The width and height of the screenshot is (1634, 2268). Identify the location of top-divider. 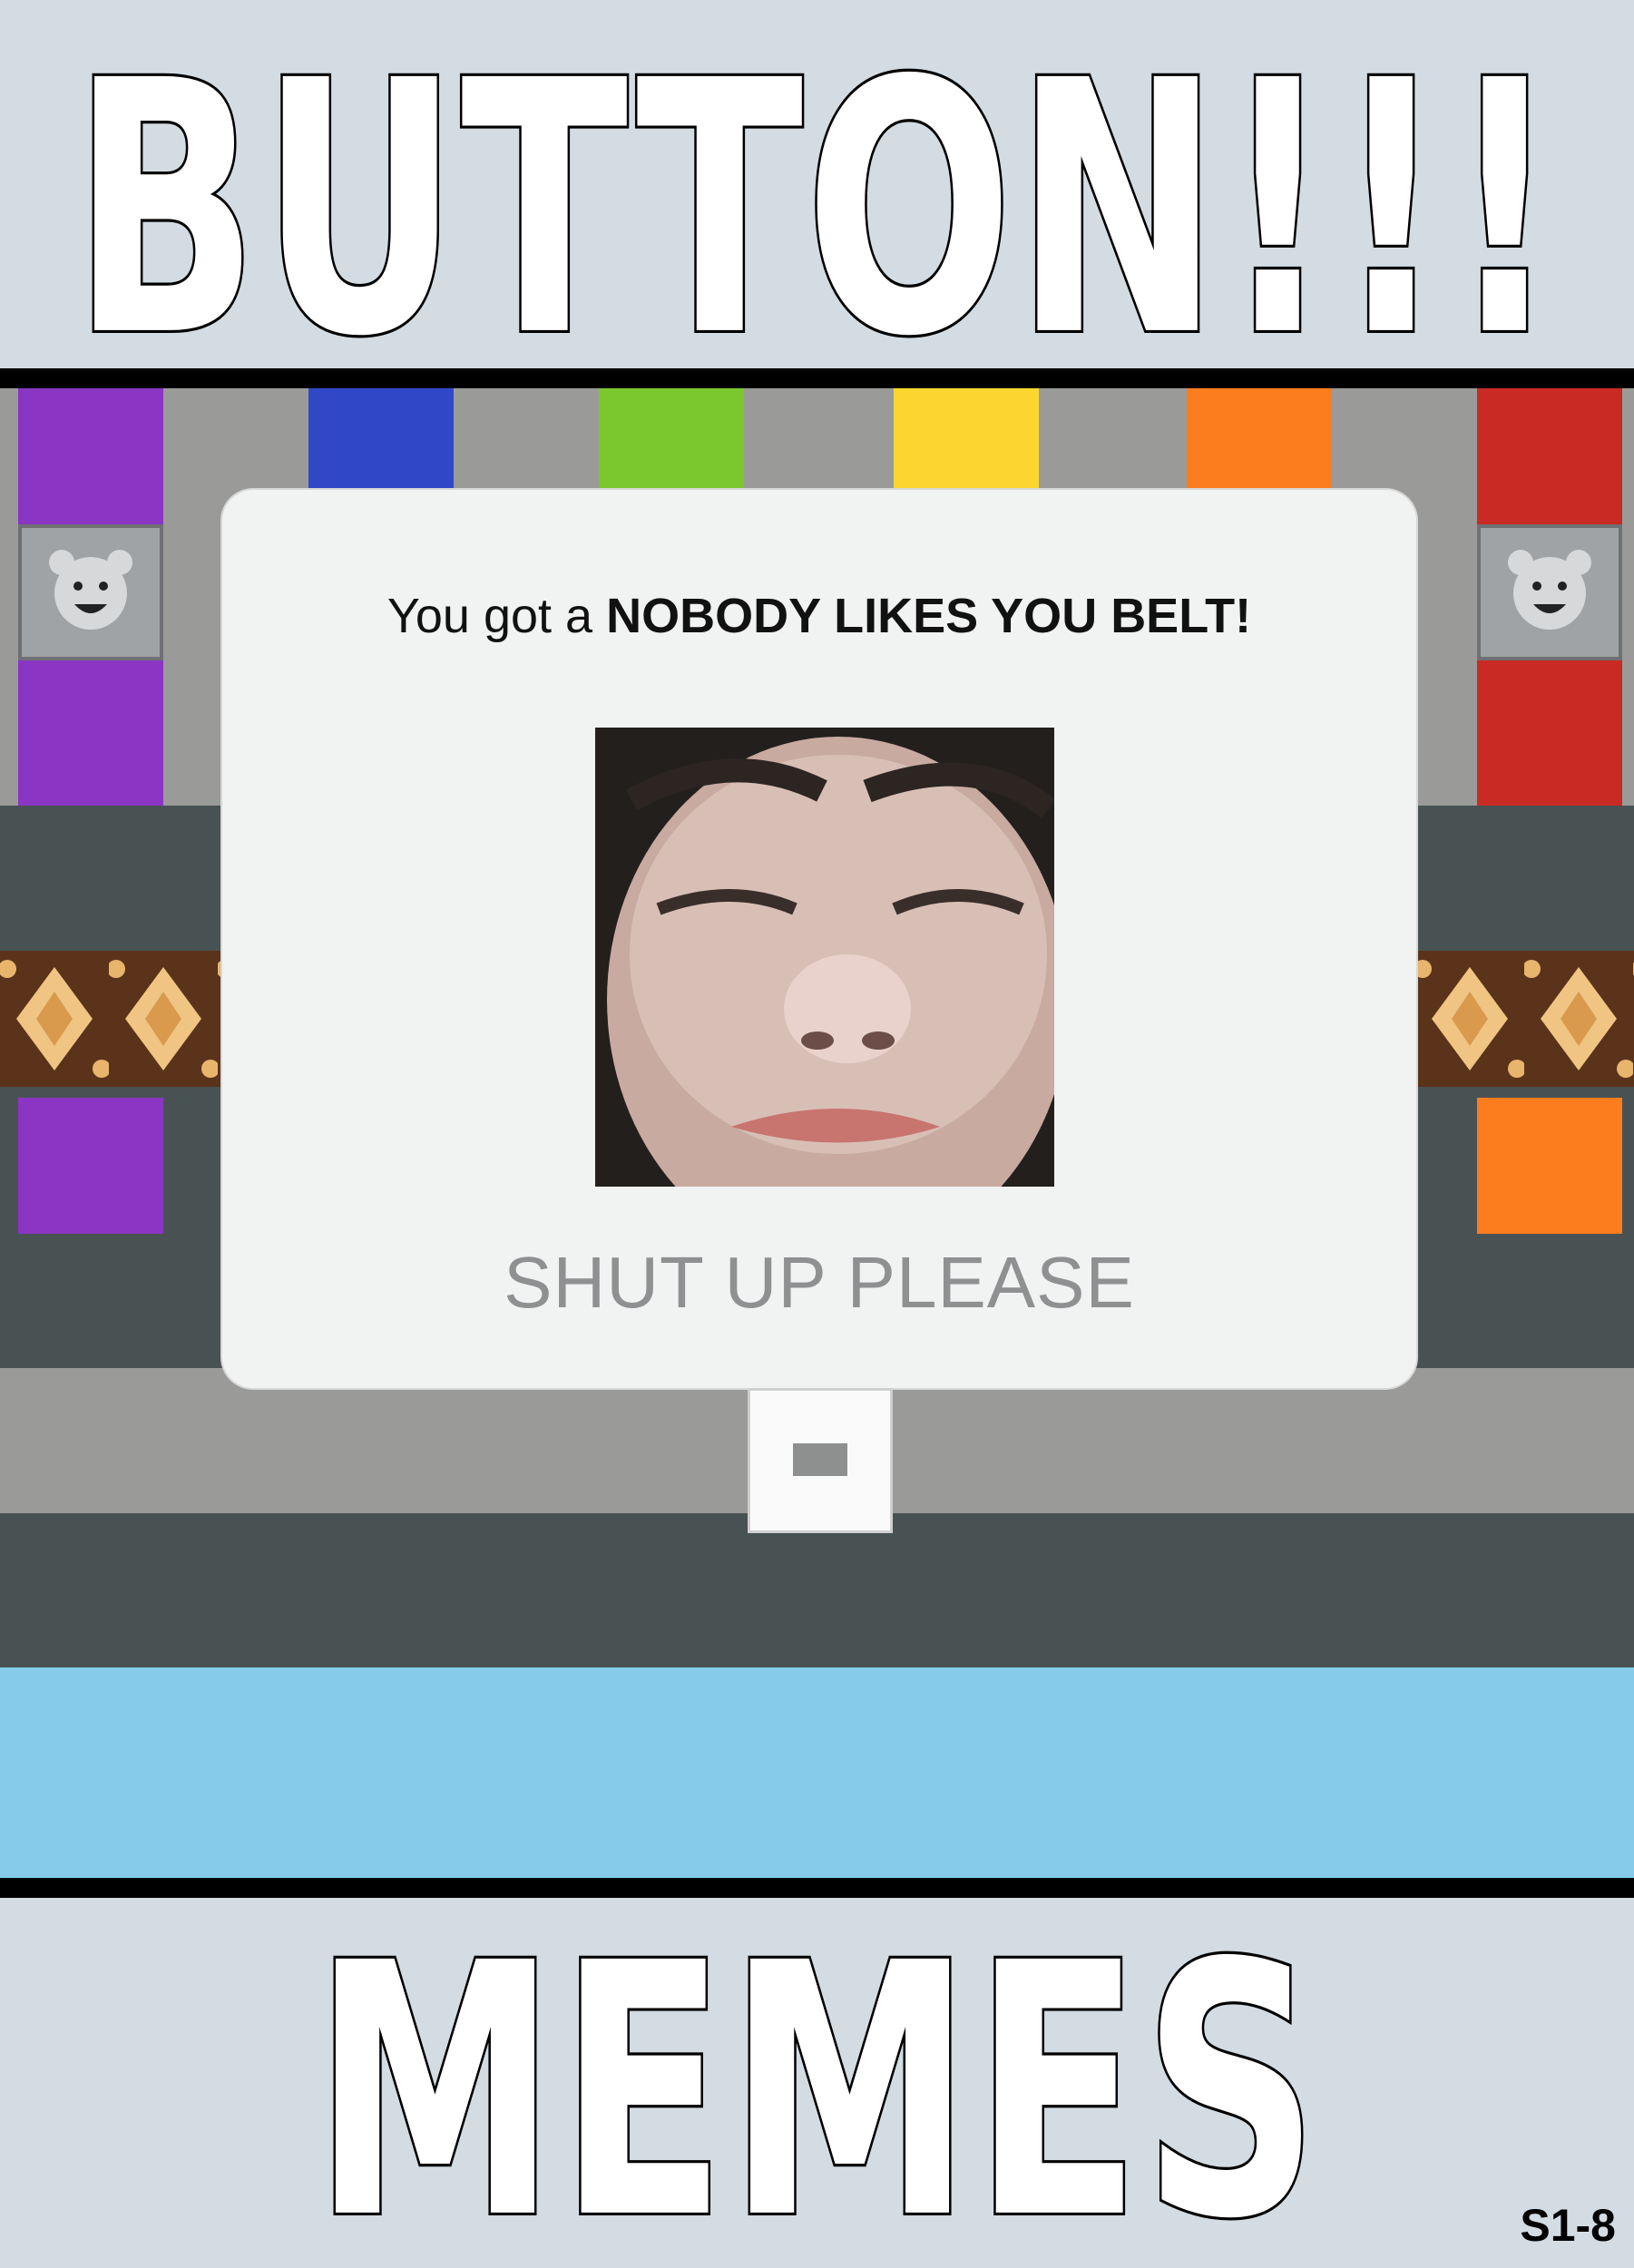
(817, 378).